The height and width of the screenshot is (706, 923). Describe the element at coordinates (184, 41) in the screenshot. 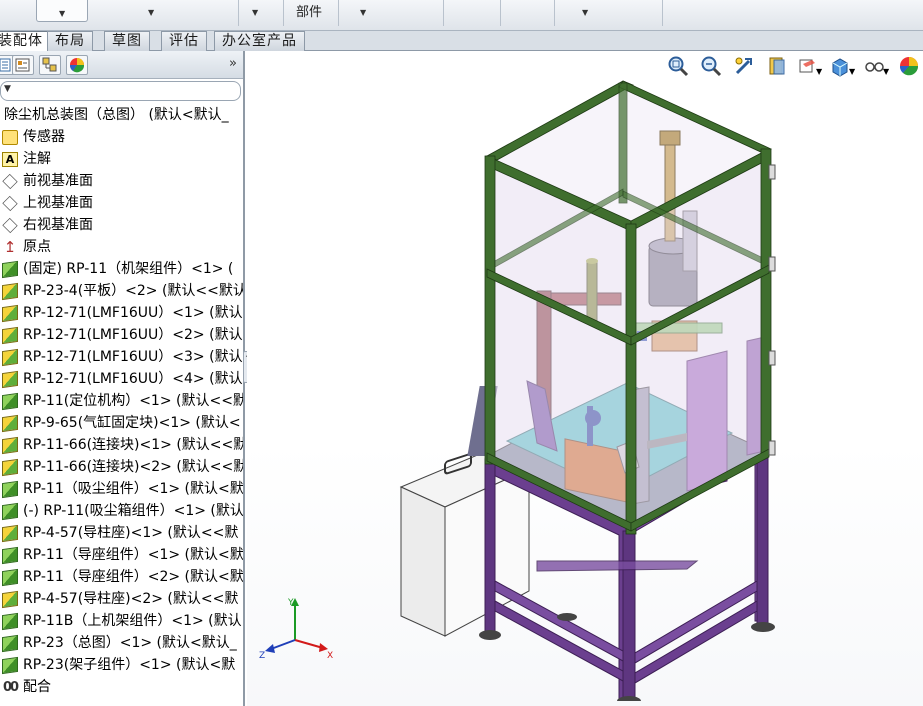

I see `tab-evaluate: 评估` at that location.